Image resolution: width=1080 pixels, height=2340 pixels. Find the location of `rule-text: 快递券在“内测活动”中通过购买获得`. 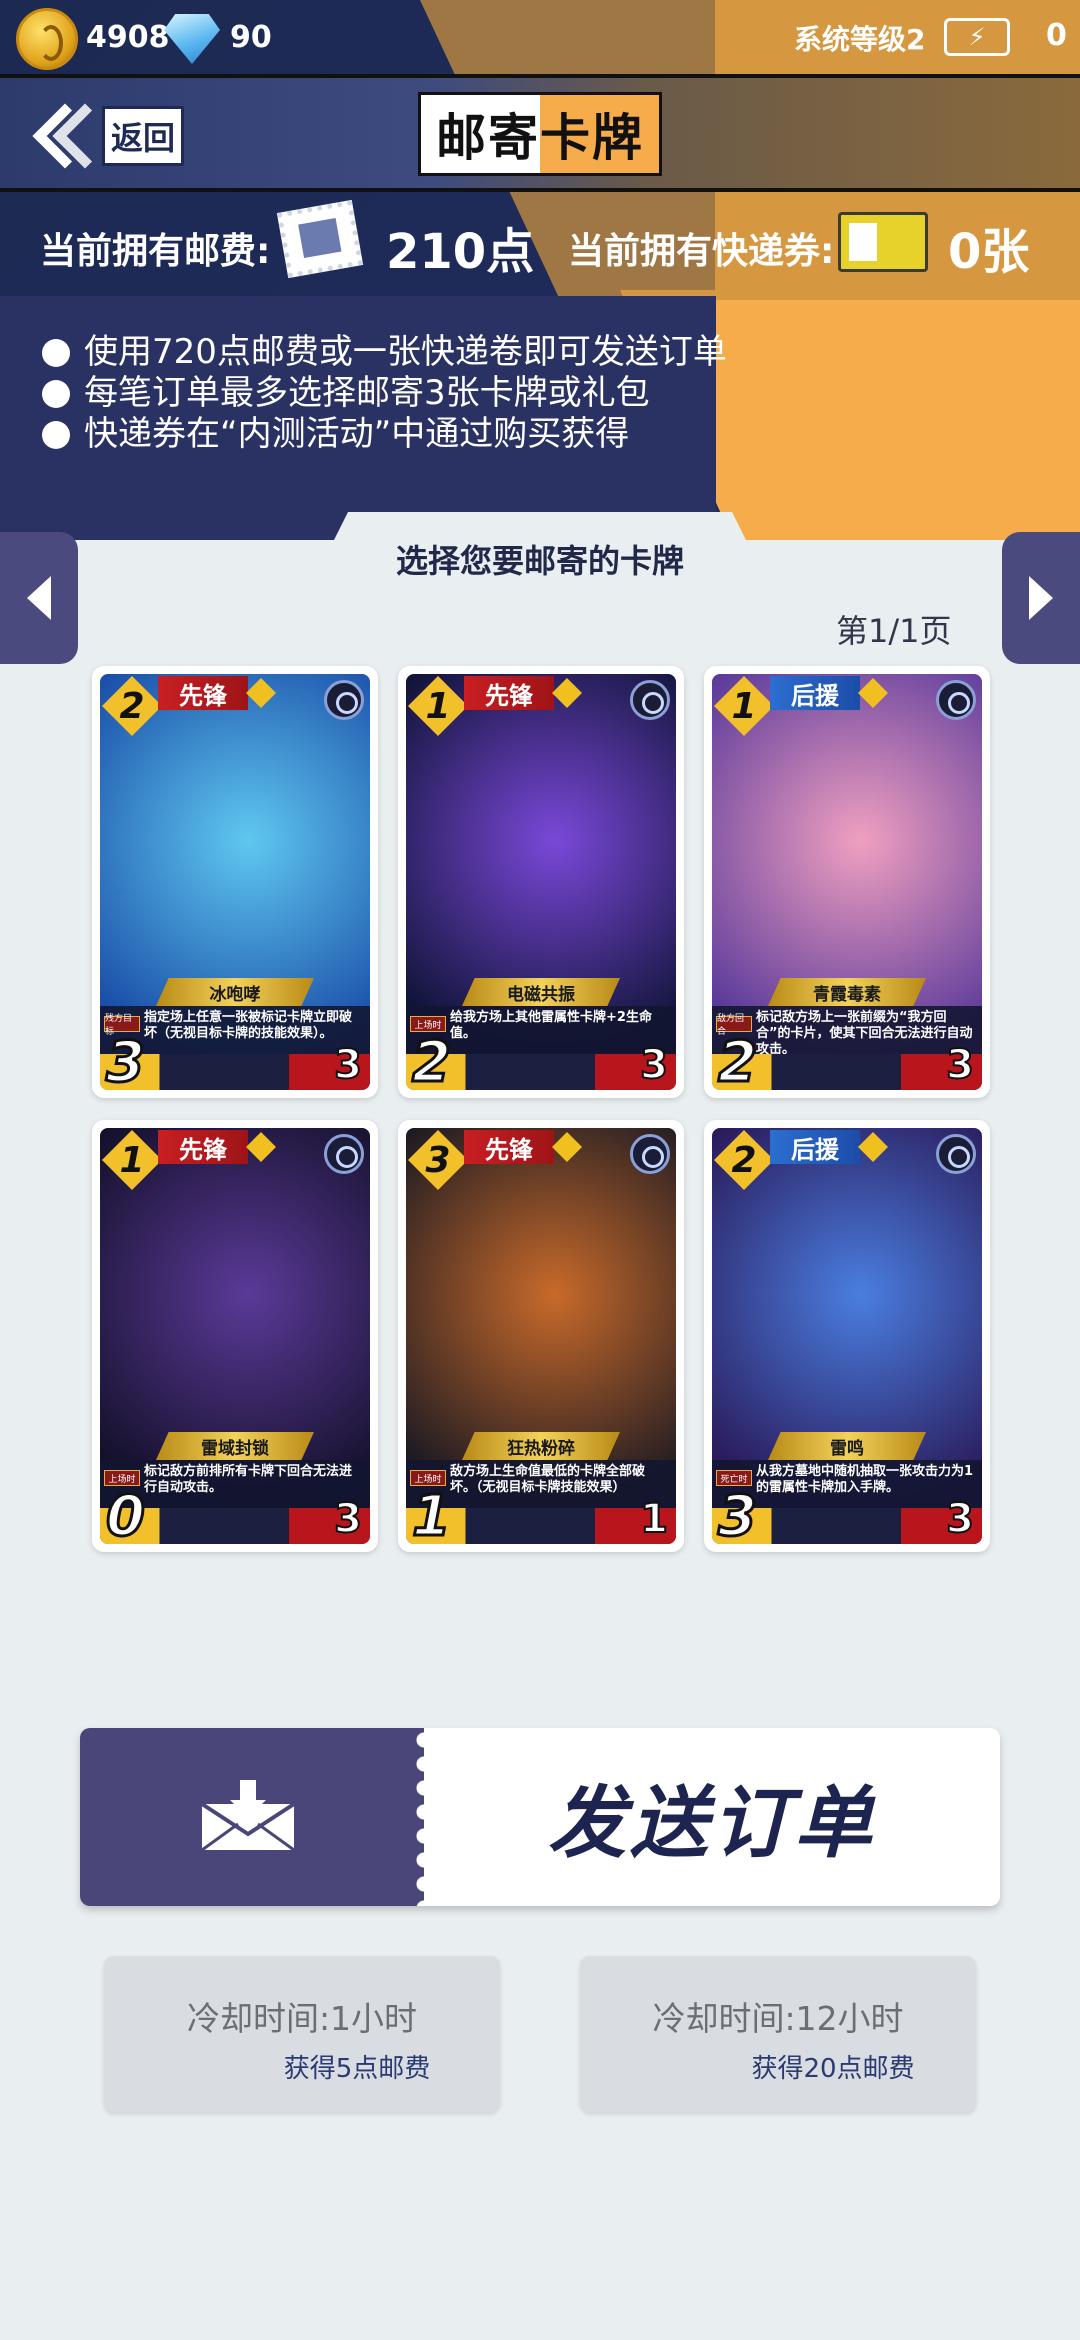

rule-text: 快递券在“内测活动”中通过购买获得 is located at coordinates (357, 434).